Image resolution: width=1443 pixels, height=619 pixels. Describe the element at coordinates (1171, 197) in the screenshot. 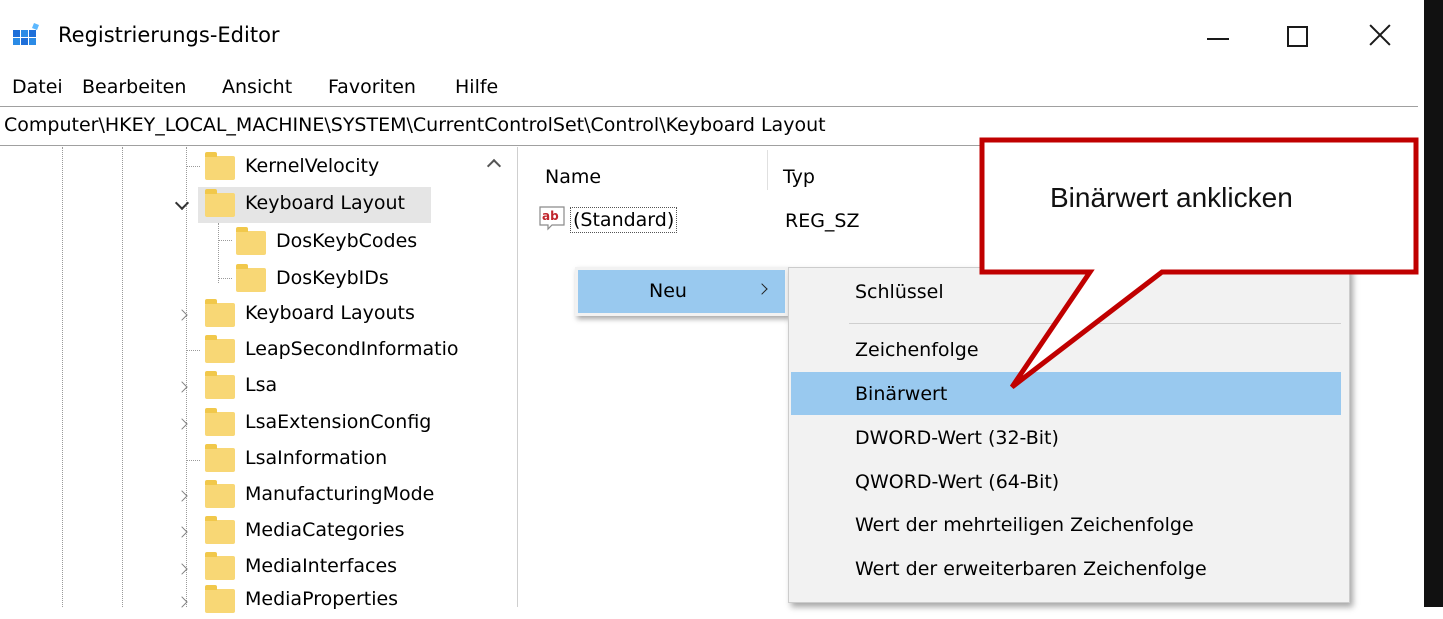

I see `callout-text: Binärwert anklicken` at that location.